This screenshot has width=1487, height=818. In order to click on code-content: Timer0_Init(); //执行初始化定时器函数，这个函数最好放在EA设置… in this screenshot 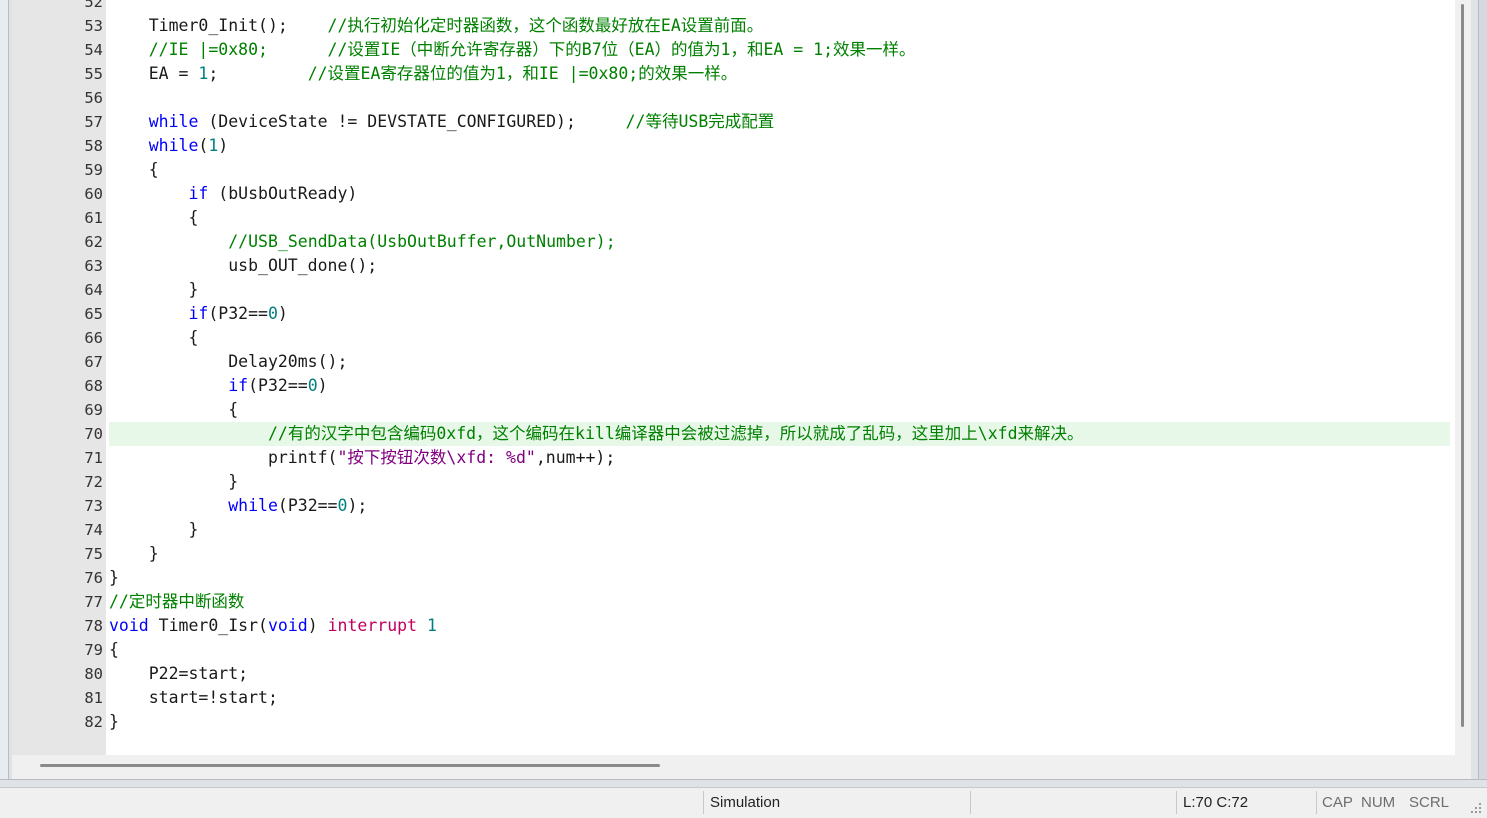, I will do `click(436, 26)`.